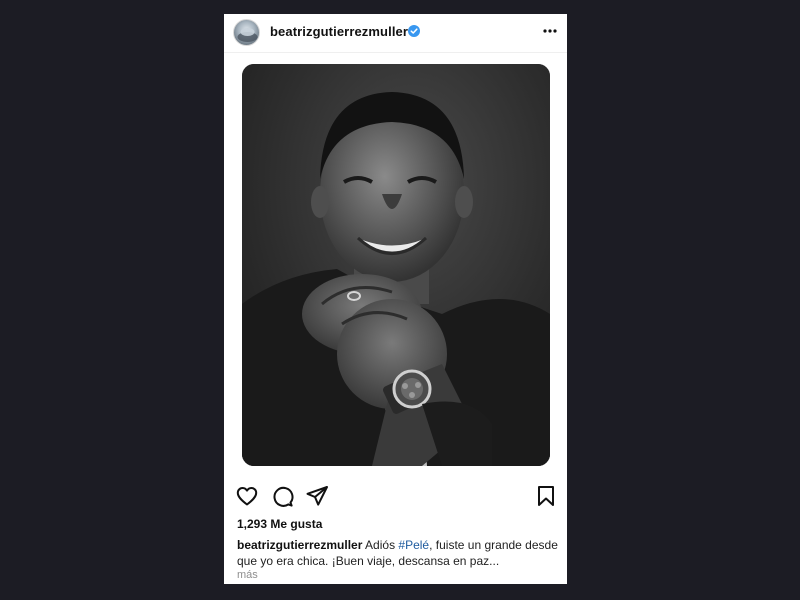 The width and height of the screenshot is (800, 600). What do you see at coordinates (395, 52) in the screenshot?
I see `header-divider` at bounding box center [395, 52].